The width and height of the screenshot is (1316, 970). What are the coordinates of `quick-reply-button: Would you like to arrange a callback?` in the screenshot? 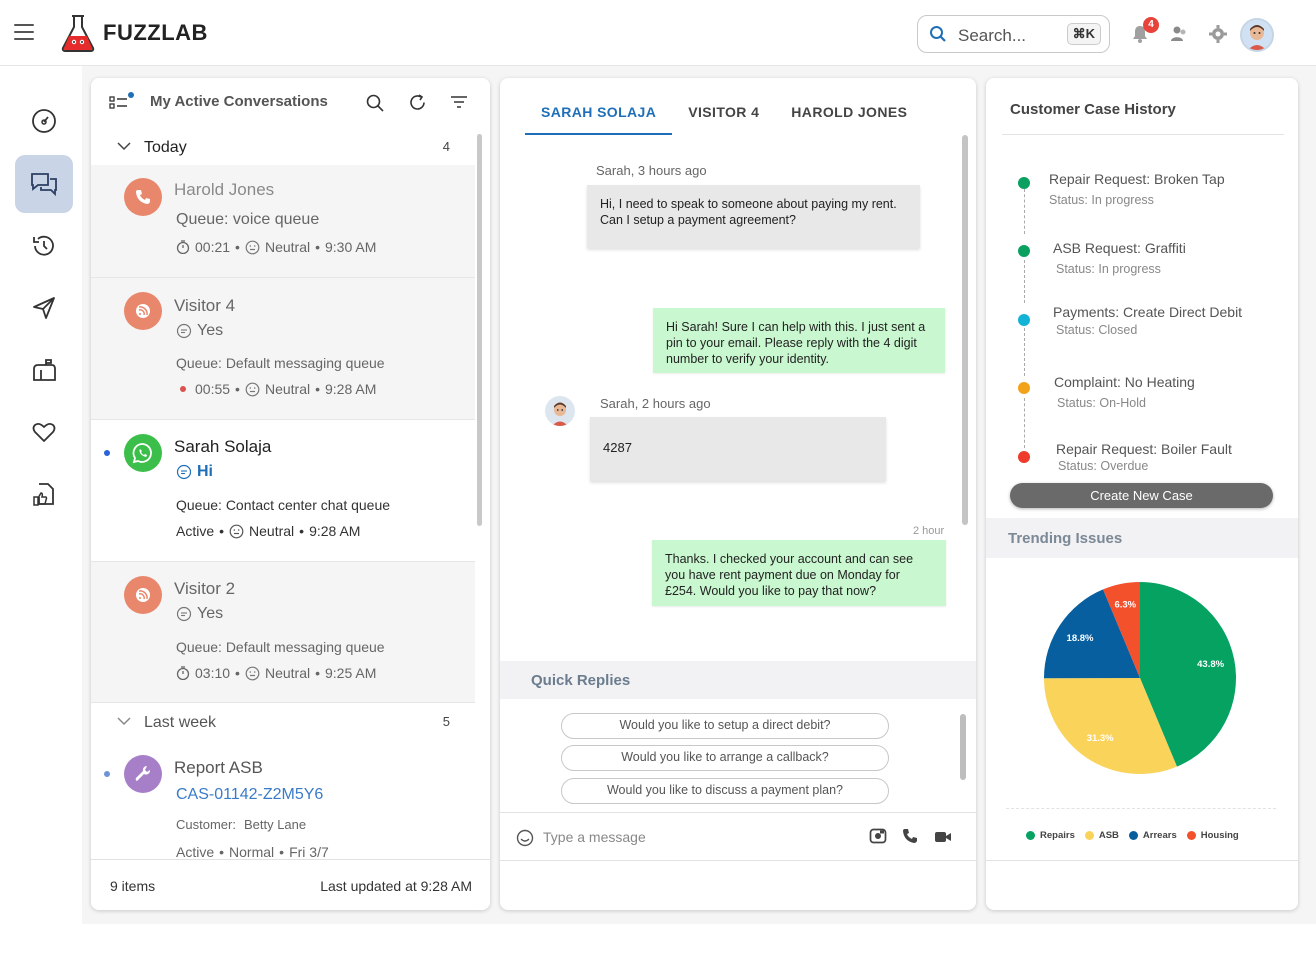 It's located at (725, 758).